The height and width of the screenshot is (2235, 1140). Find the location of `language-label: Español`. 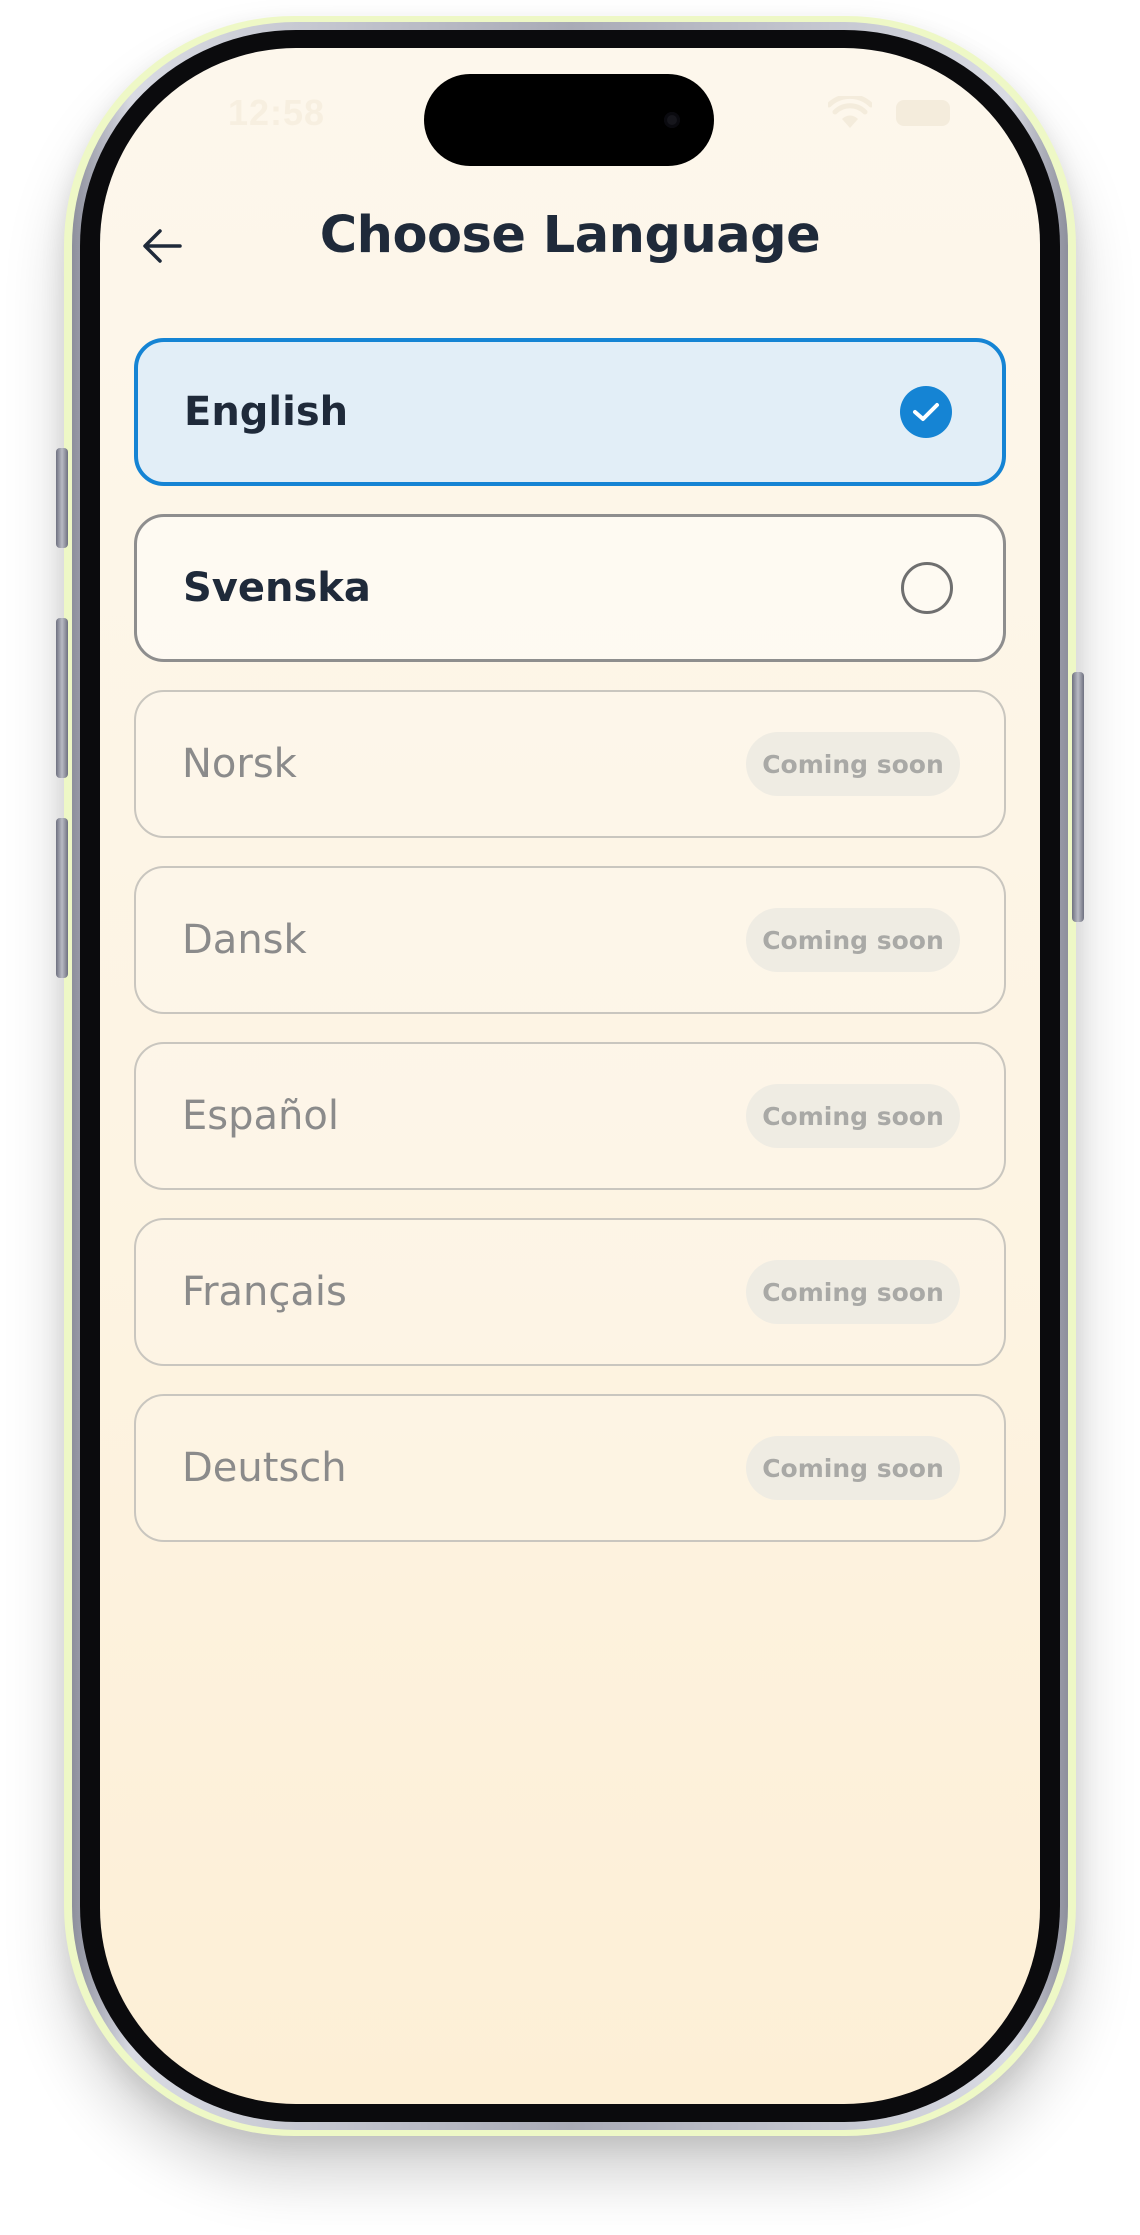

language-label: Español is located at coordinates (260, 1116).